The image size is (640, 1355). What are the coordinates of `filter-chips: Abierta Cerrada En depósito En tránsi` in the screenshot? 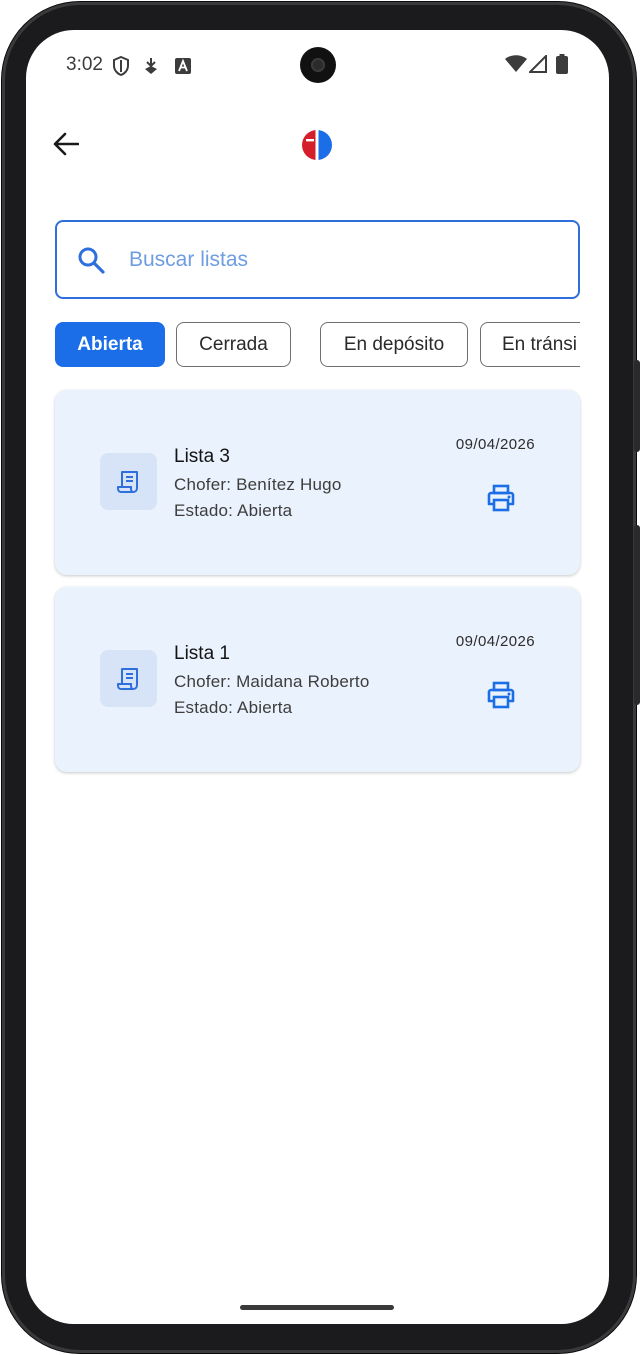 It's located at (317, 345).